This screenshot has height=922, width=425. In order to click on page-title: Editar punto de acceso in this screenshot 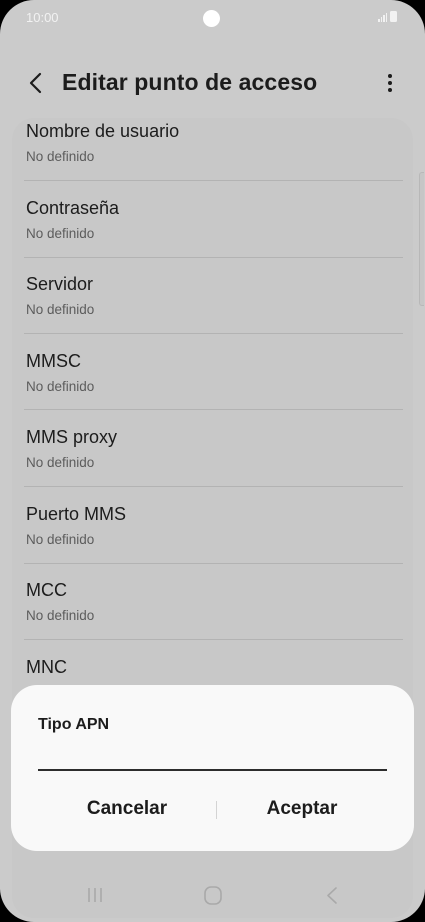, I will do `click(190, 82)`.